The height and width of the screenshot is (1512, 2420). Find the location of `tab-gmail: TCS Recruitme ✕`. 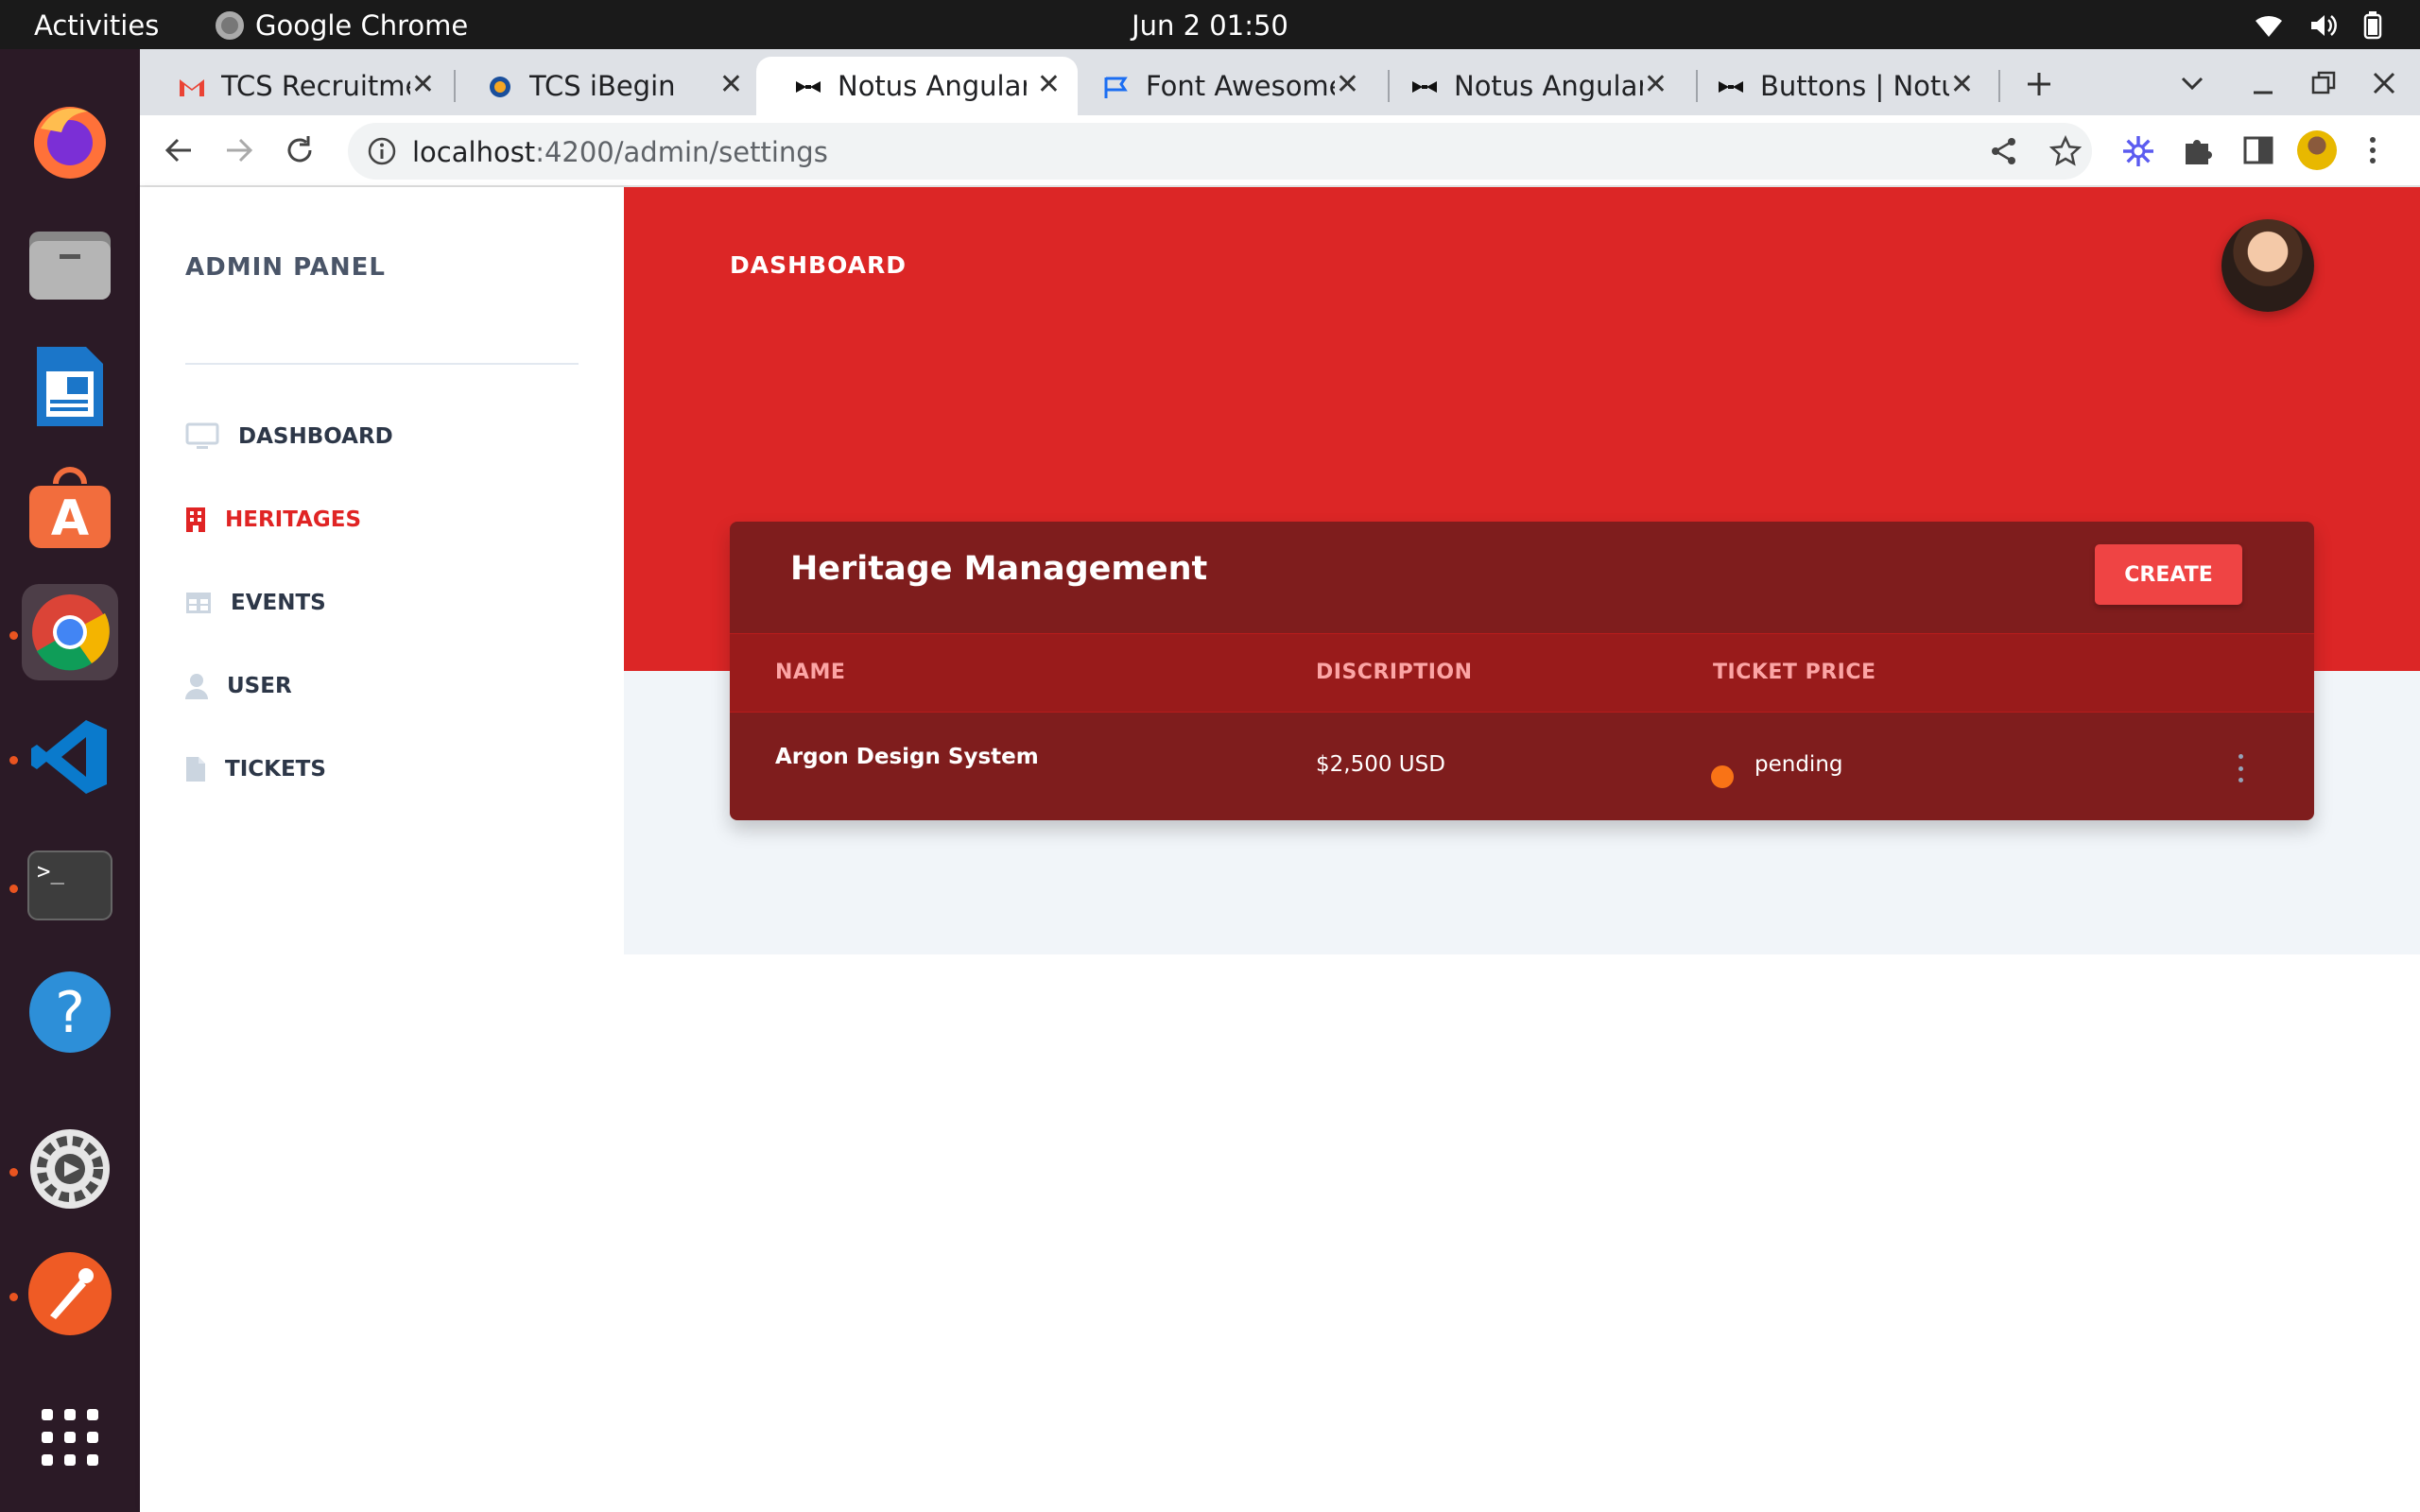

tab-gmail: TCS Recruitme ✕ is located at coordinates (296, 86).